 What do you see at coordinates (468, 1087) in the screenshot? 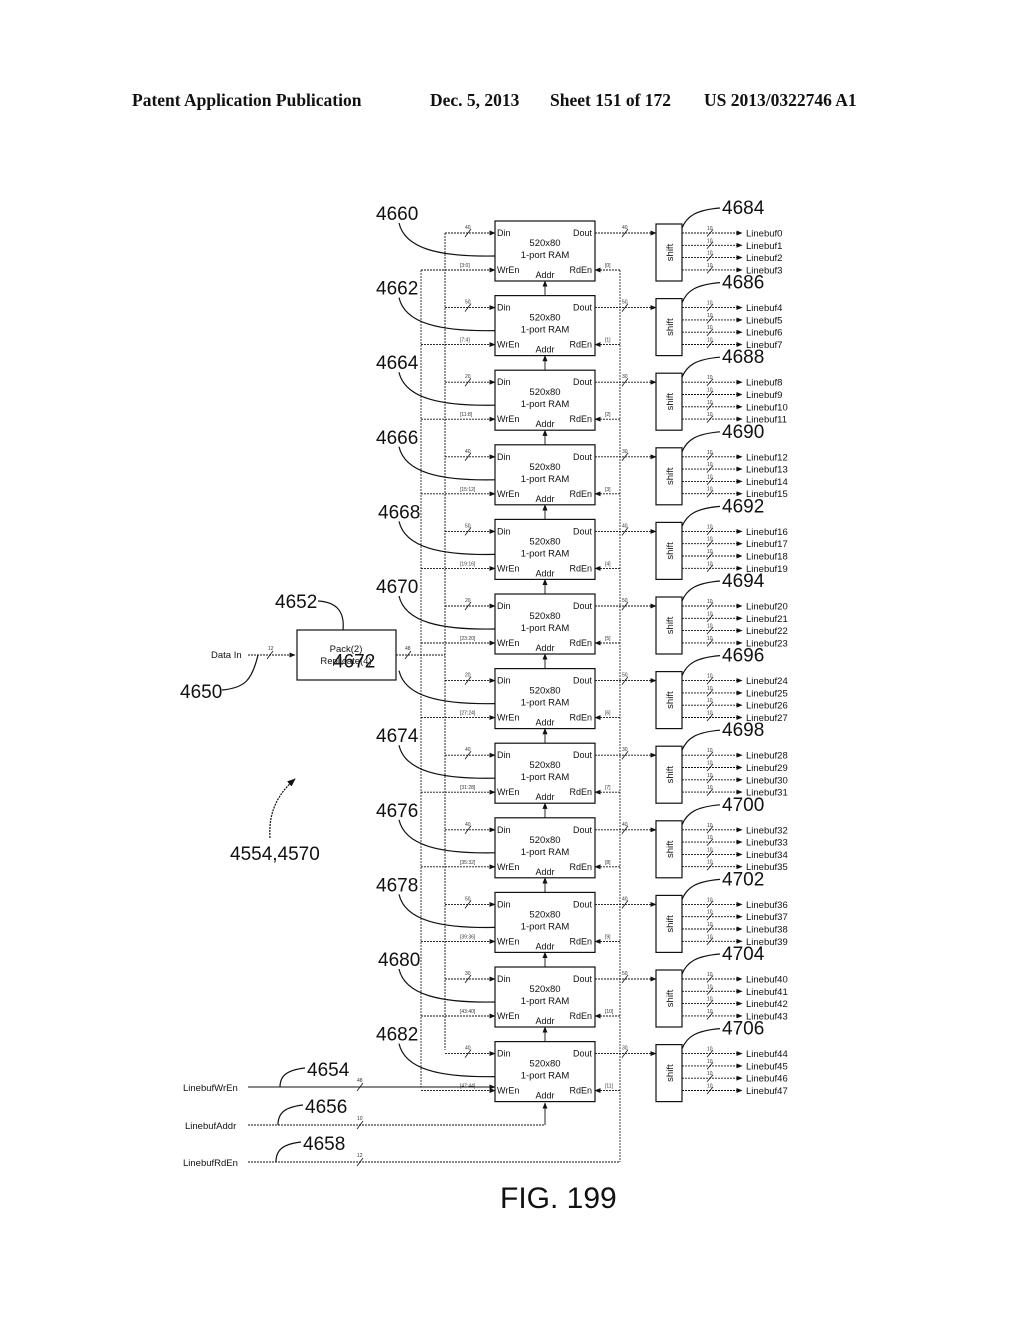
I see `wren-bits: [47:44]` at bounding box center [468, 1087].